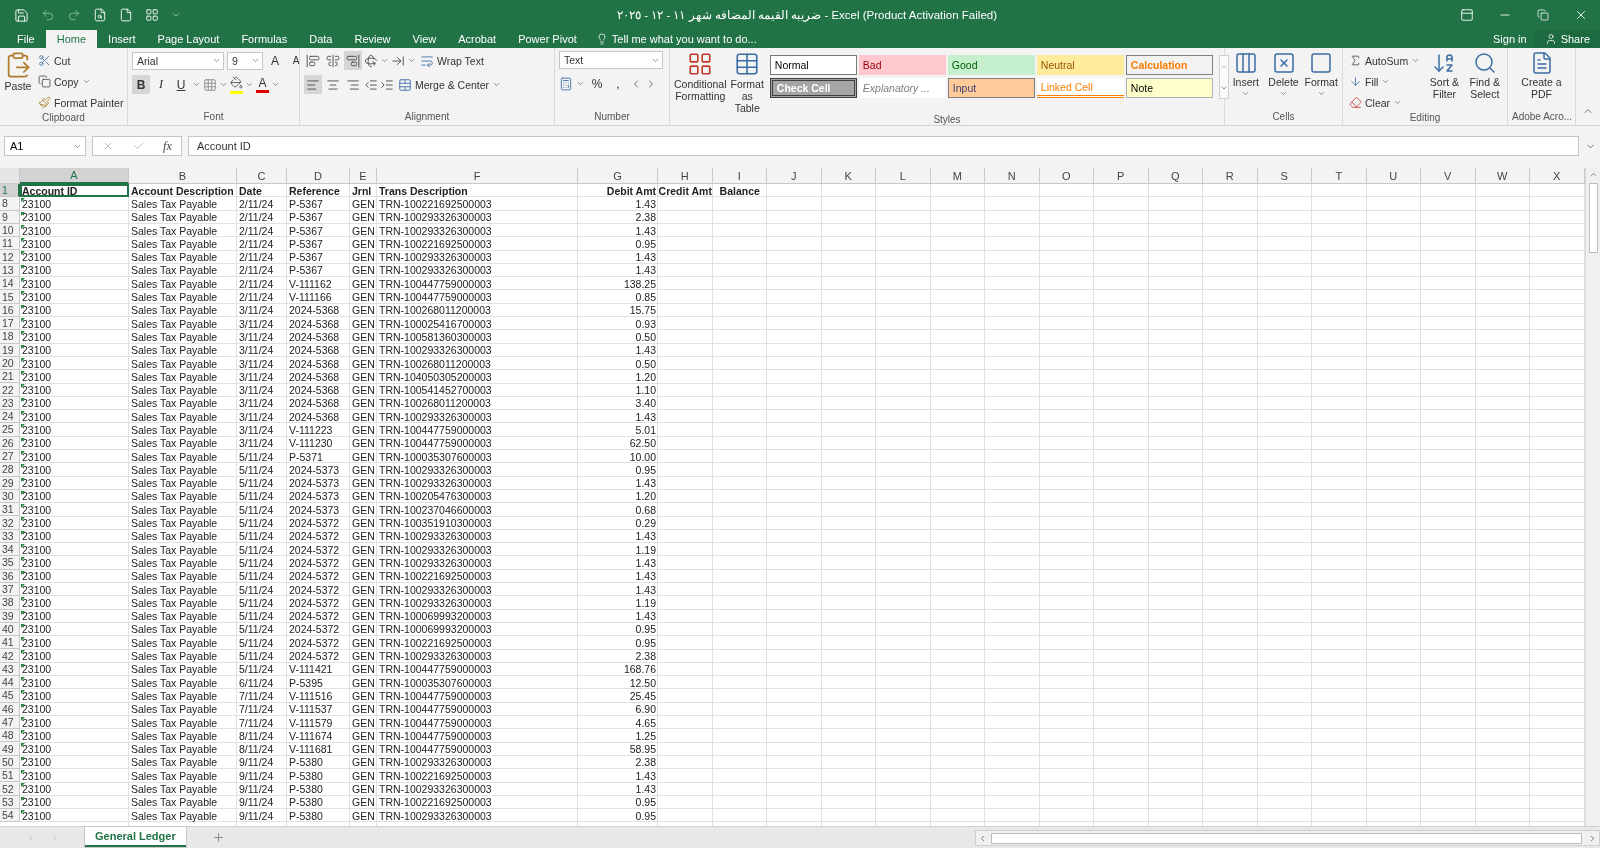 This screenshot has width=1600, height=848. What do you see at coordinates (178, 60) in the screenshot?
I see `font-name-field: Arial` at bounding box center [178, 60].